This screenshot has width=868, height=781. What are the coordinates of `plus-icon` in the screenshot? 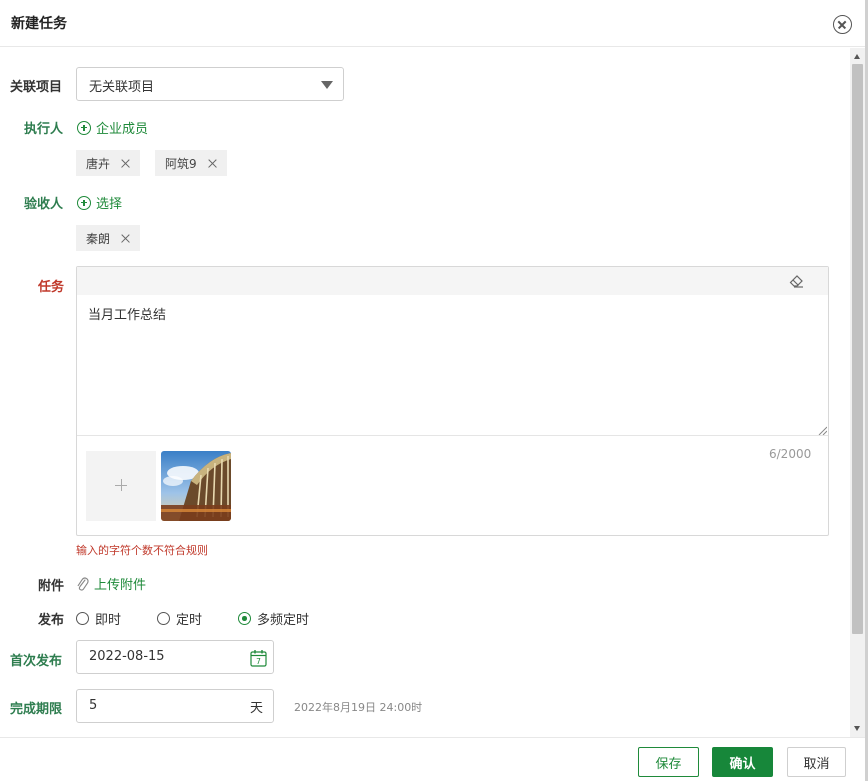 It's located at (121, 485).